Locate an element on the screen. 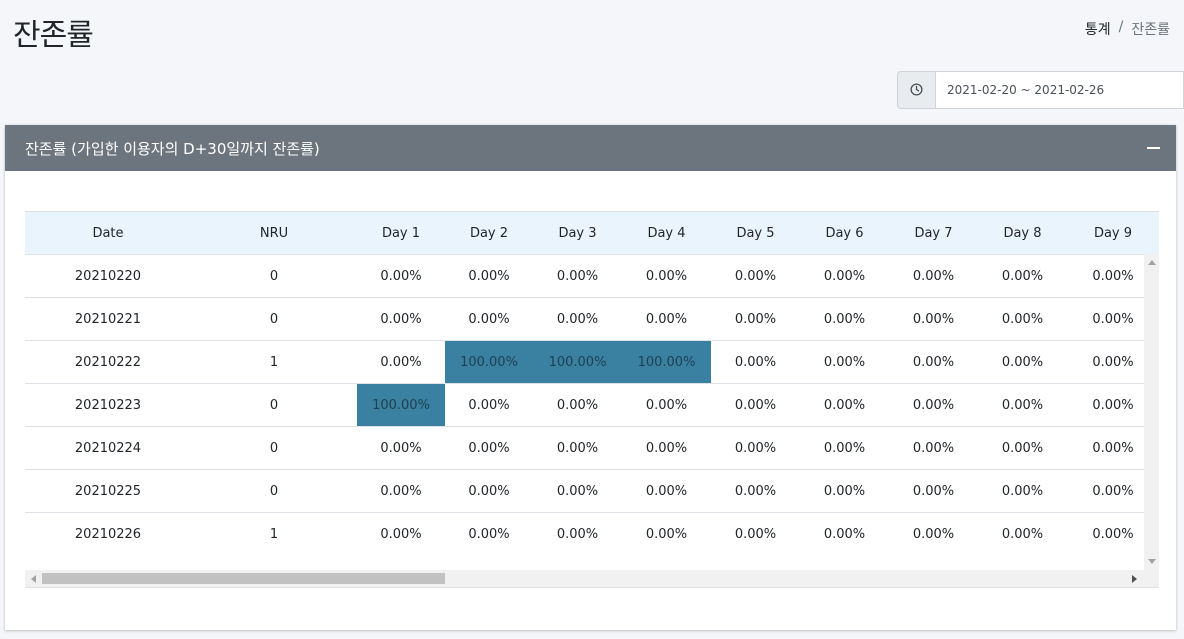  date-range-picker is located at coordinates (1040, 90).